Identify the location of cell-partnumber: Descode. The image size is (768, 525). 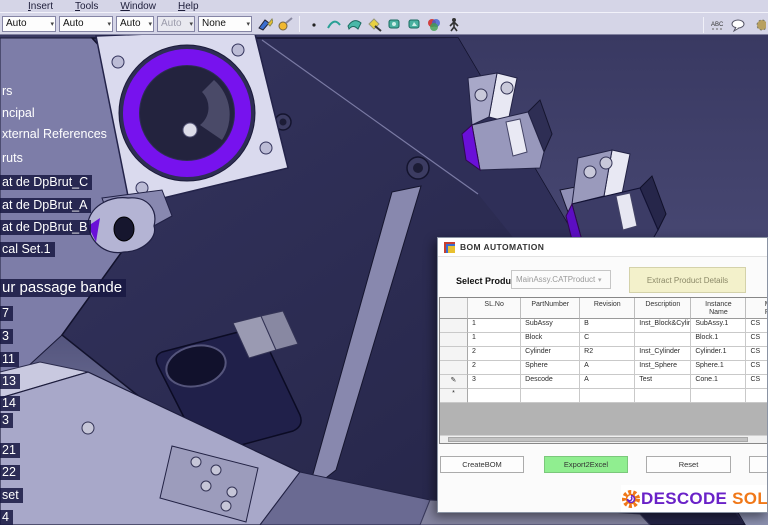
(551, 382).